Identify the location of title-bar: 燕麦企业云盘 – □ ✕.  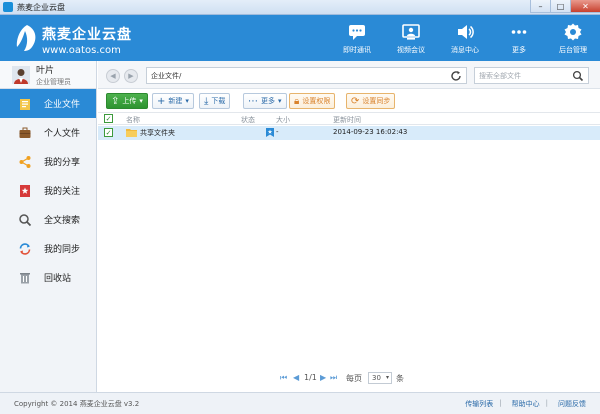
(300, 7).